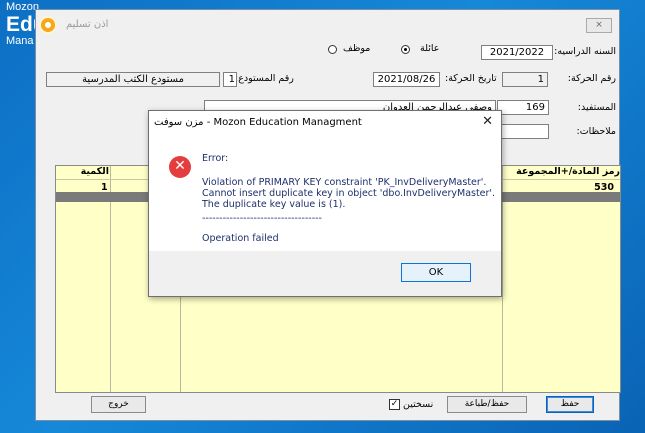 The width and height of the screenshot is (645, 433). What do you see at coordinates (471, 78) in the screenshot?
I see `movement-date-label: تاريخ الحركة:` at bounding box center [471, 78].